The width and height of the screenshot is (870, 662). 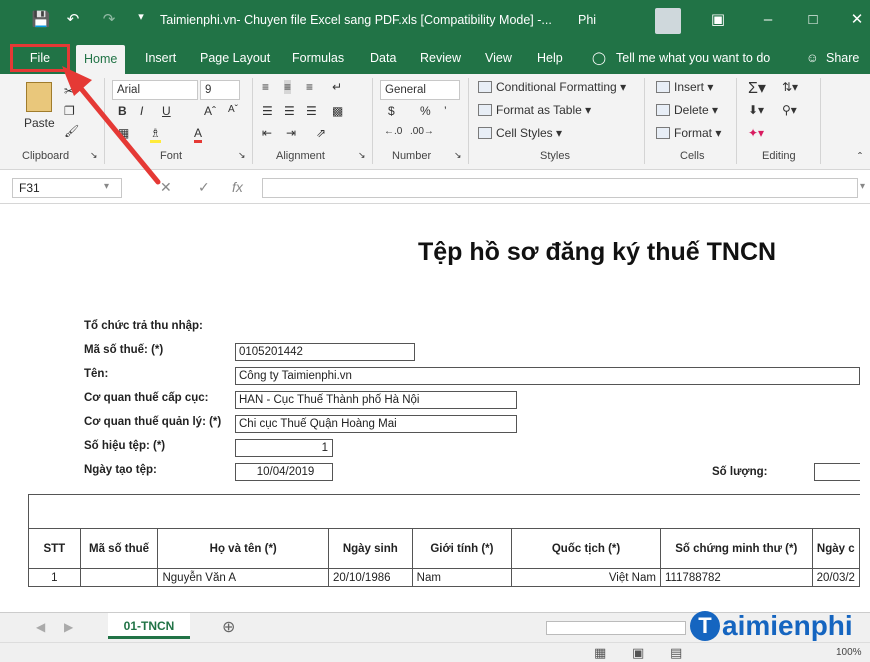 I want to click on paste-button: Paste, so click(x=39, y=123).